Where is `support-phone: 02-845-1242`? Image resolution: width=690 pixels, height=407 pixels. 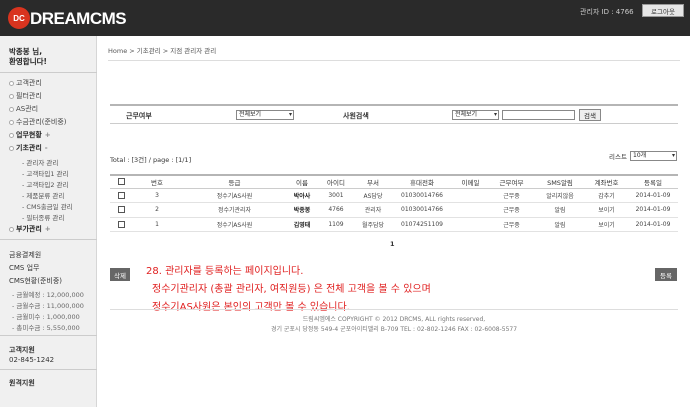
support-phone: 02-845-1242 is located at coordinates (32, 360).